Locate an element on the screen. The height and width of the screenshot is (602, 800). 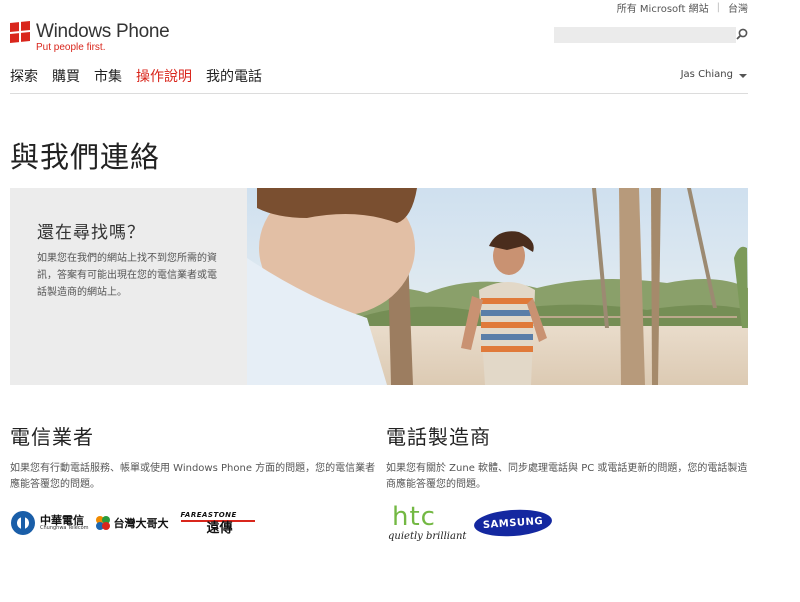
logo-name: Windows Phone is located at coordinates (103, 31).